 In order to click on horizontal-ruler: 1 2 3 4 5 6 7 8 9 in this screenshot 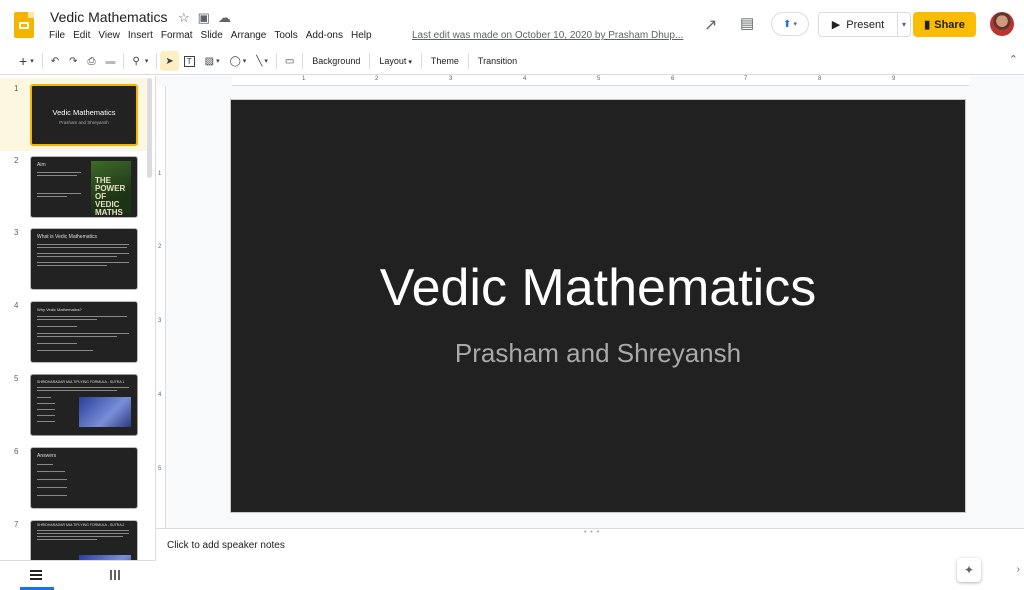, I will do `click(601, 81)`.